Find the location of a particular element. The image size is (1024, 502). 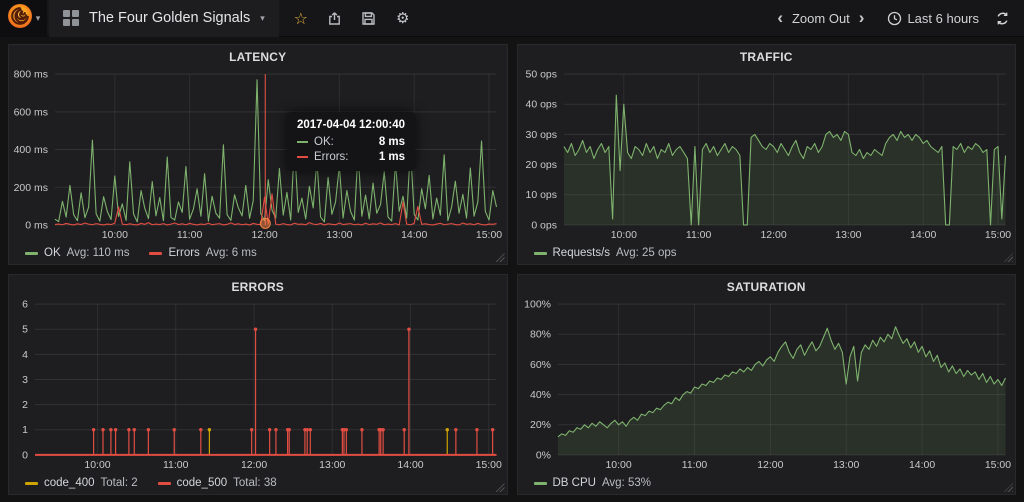

dashboard-title: The Four Golden Signals is located at coordinates (170, 18).